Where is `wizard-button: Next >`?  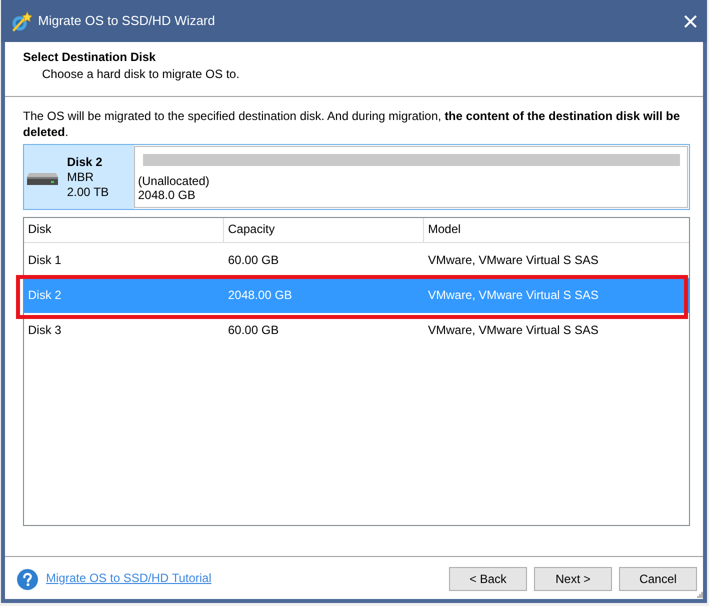 wizard-button: Next > is located at coordinates (573, 579).